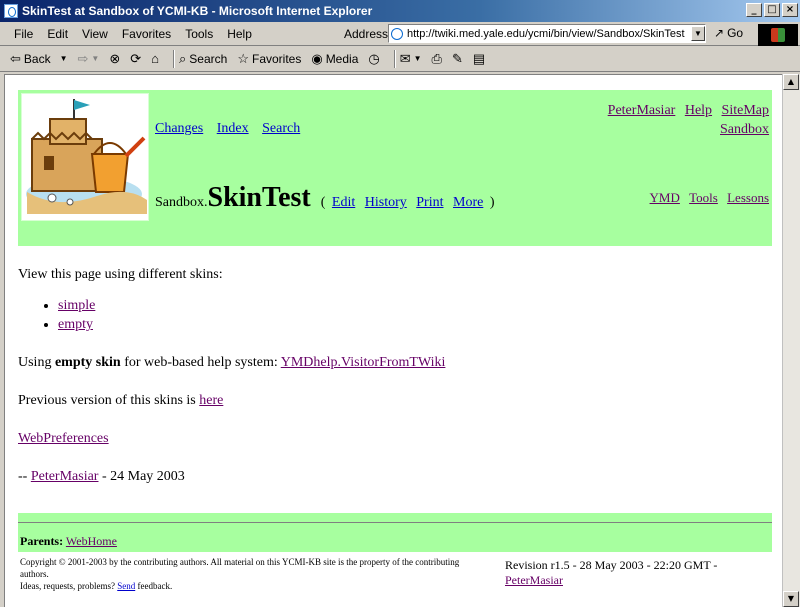 This screenshot has height=607, width=800. I want to click on address-dropdown-icon: ▼, so click(698, 33).